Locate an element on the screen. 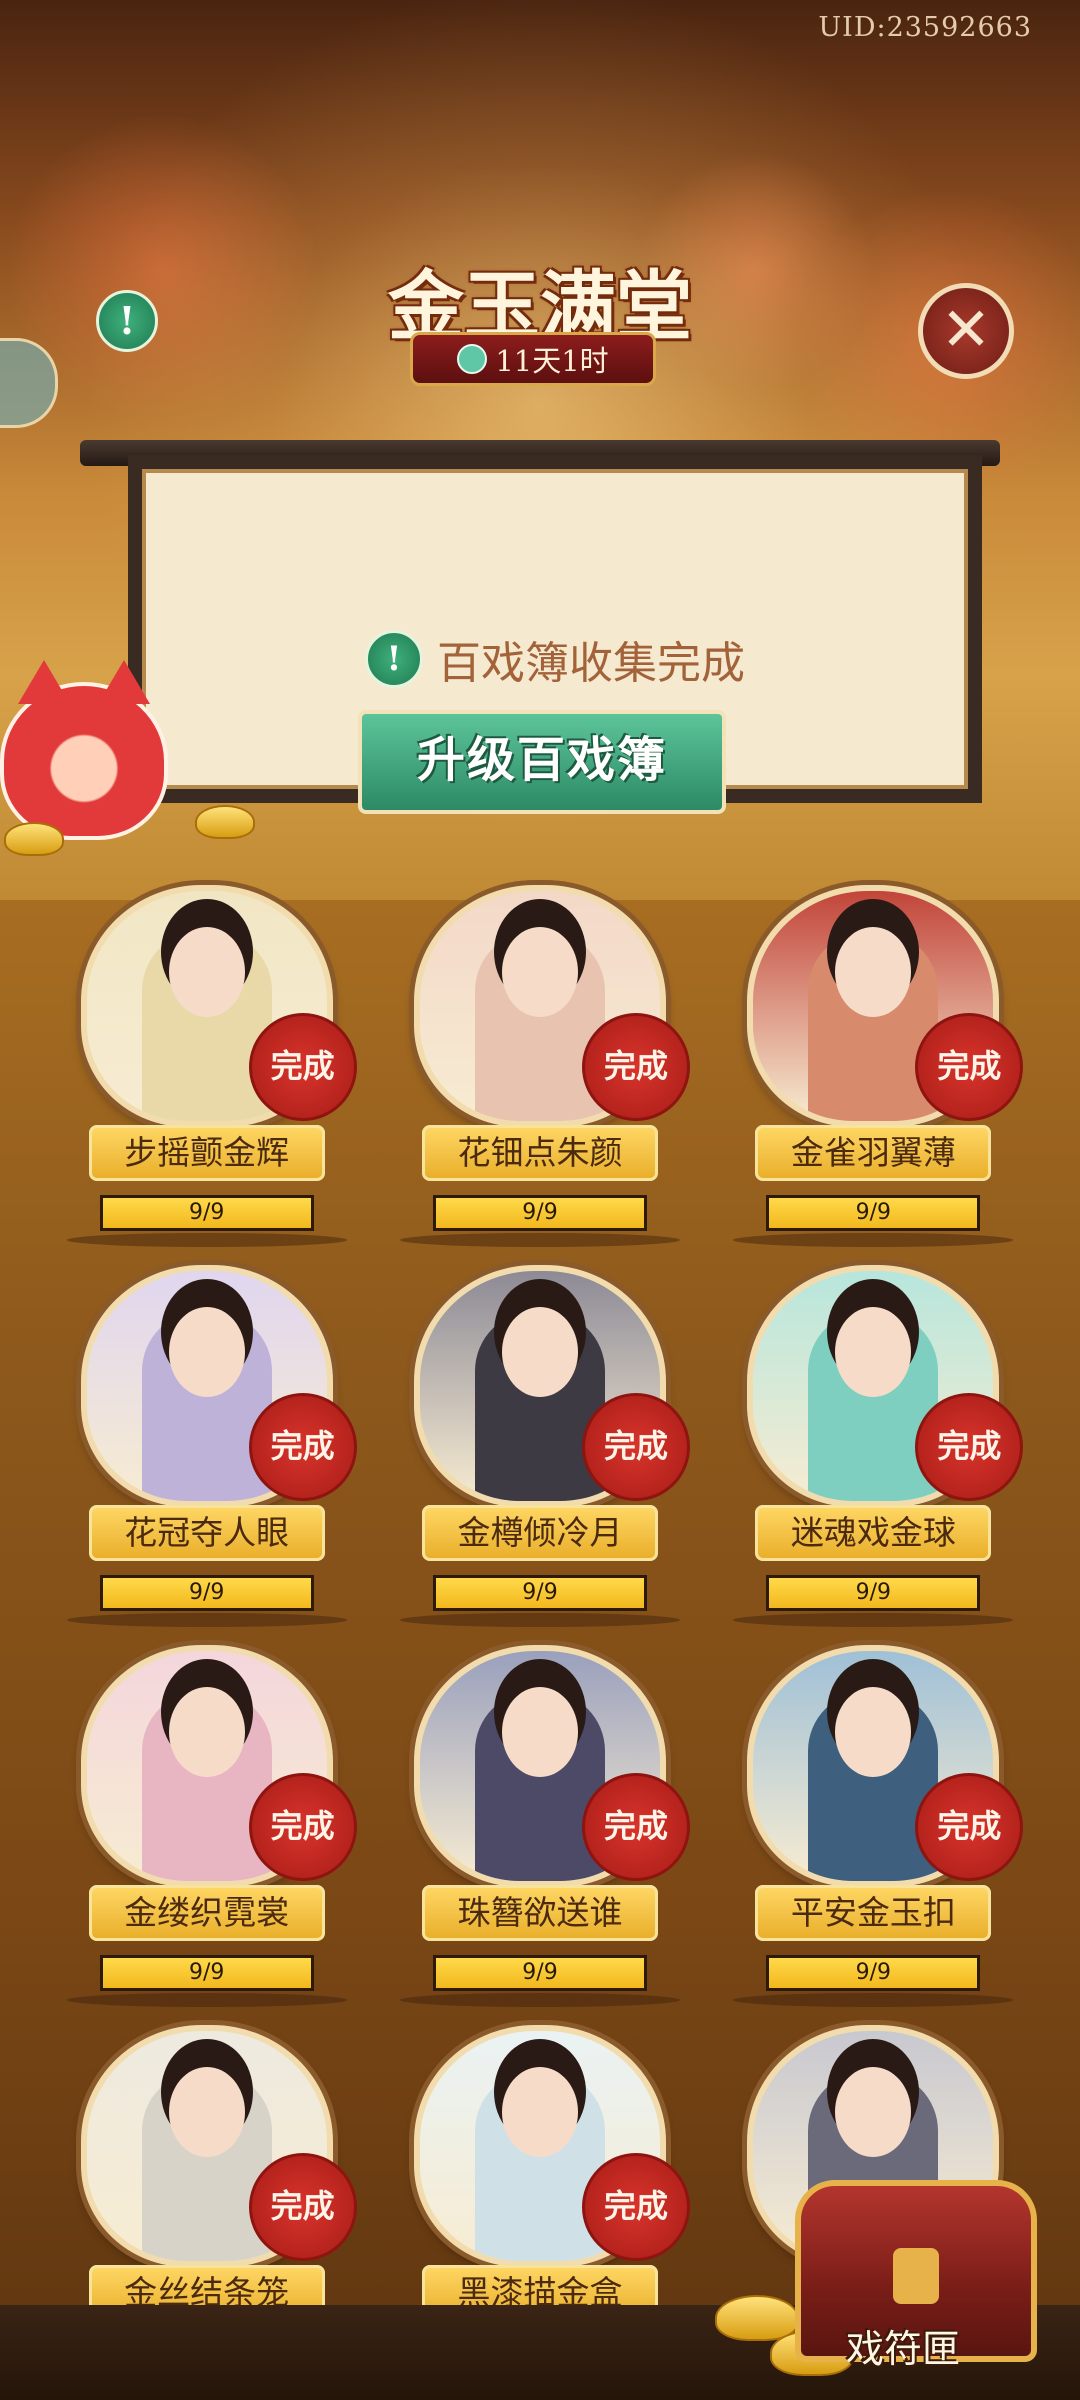 Image resolution: width=1080 pixels, height=2400 pixels. mascot-cat-icon is located at coordinates (84, 750).